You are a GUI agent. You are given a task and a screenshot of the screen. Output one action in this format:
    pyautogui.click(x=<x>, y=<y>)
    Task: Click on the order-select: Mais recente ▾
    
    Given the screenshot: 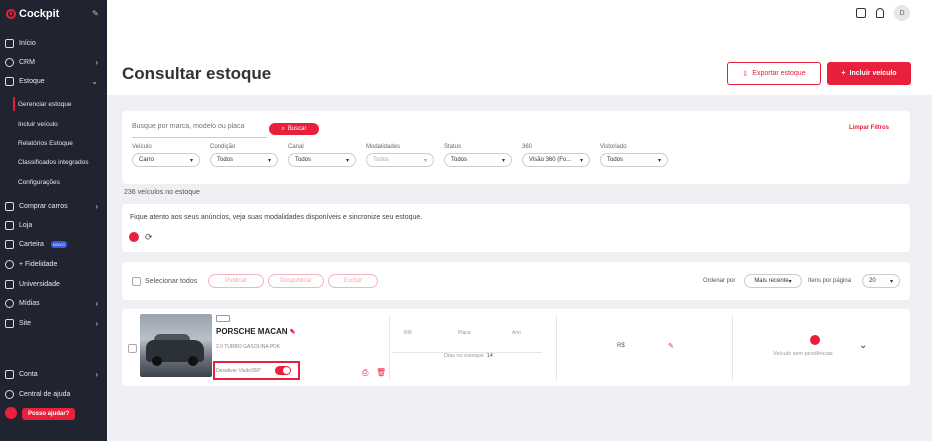 What is the action you would take?
    pyautogui.click(x=773, y=281)
    